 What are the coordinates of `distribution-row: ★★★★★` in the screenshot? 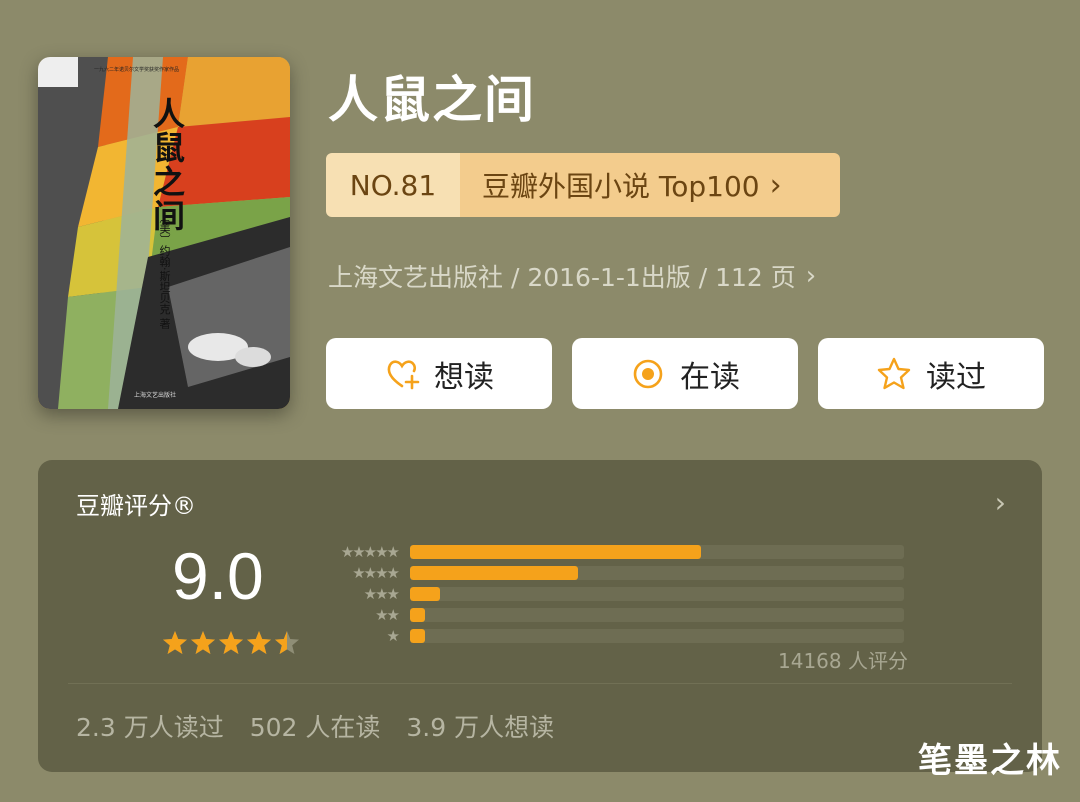 It's located at (612, 552).